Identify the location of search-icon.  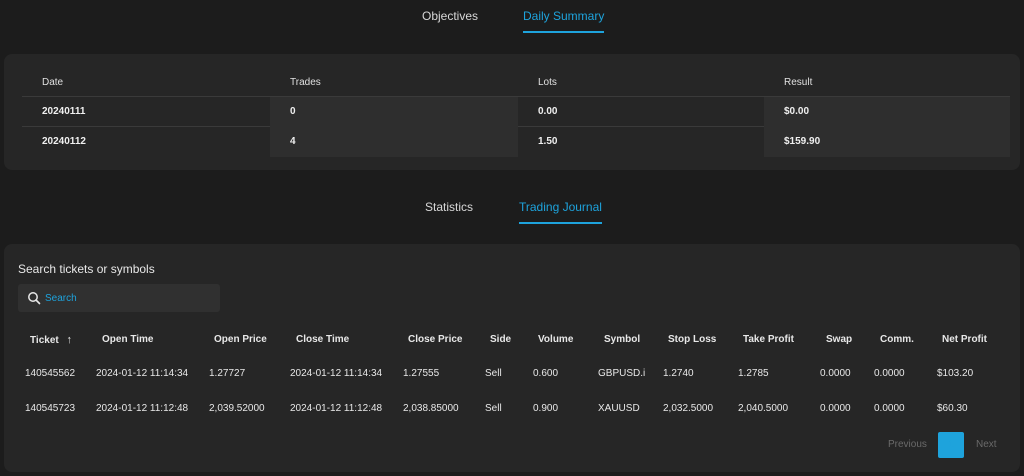
(34, 298).